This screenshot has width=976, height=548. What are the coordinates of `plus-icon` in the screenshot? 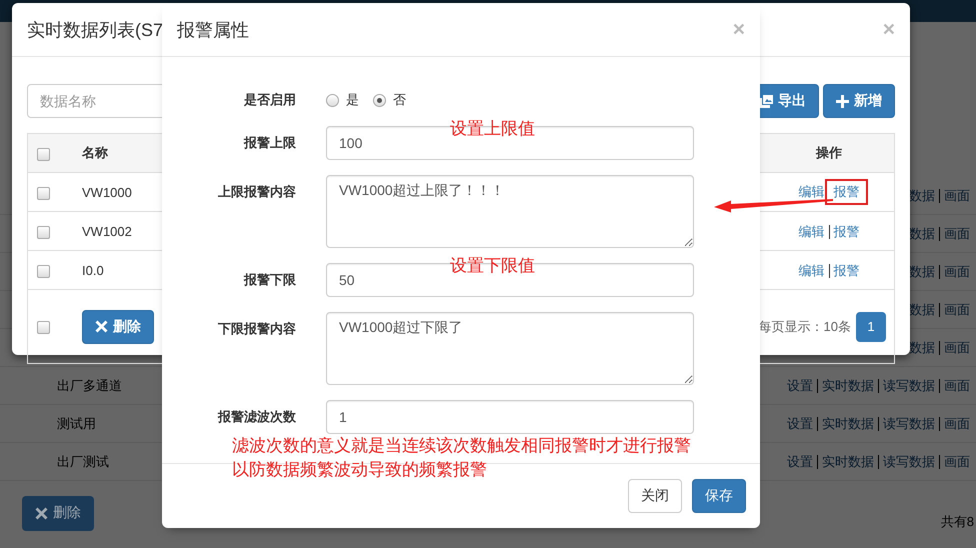 It's located at (842, 101).